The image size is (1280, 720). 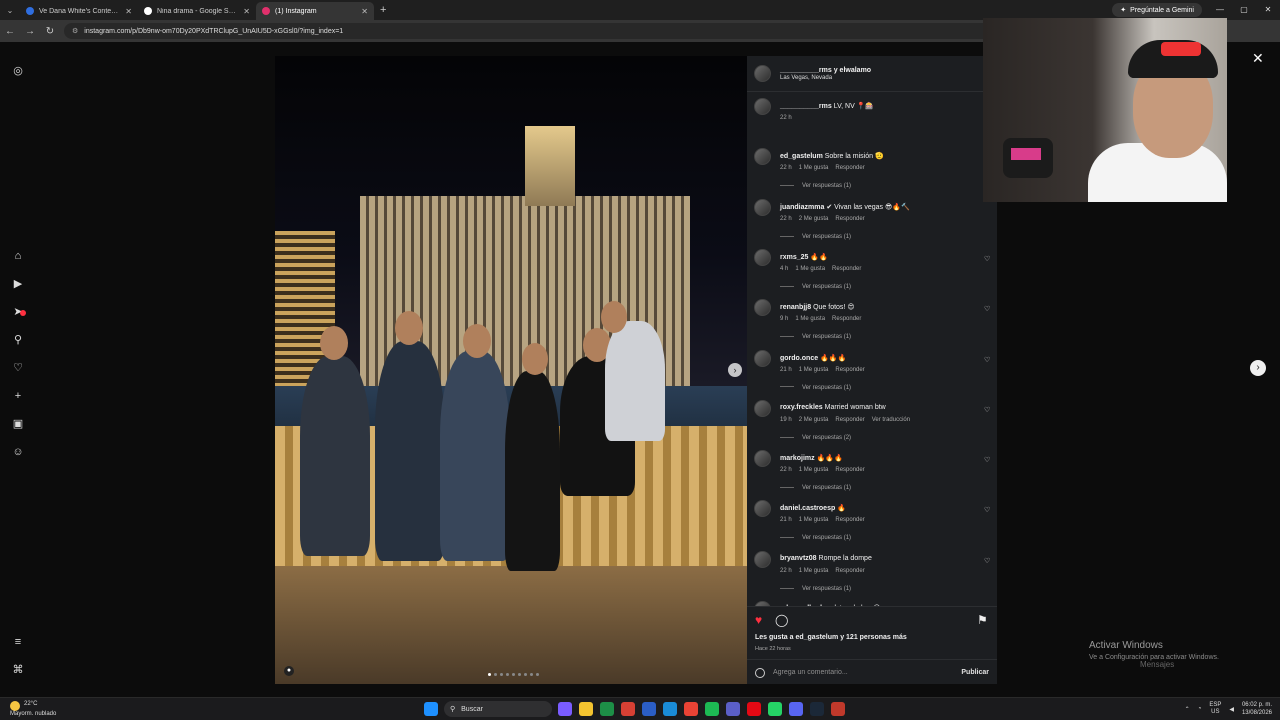 I want to click on save-bookmark-icon: ⚑, so click(x=982, y=620).